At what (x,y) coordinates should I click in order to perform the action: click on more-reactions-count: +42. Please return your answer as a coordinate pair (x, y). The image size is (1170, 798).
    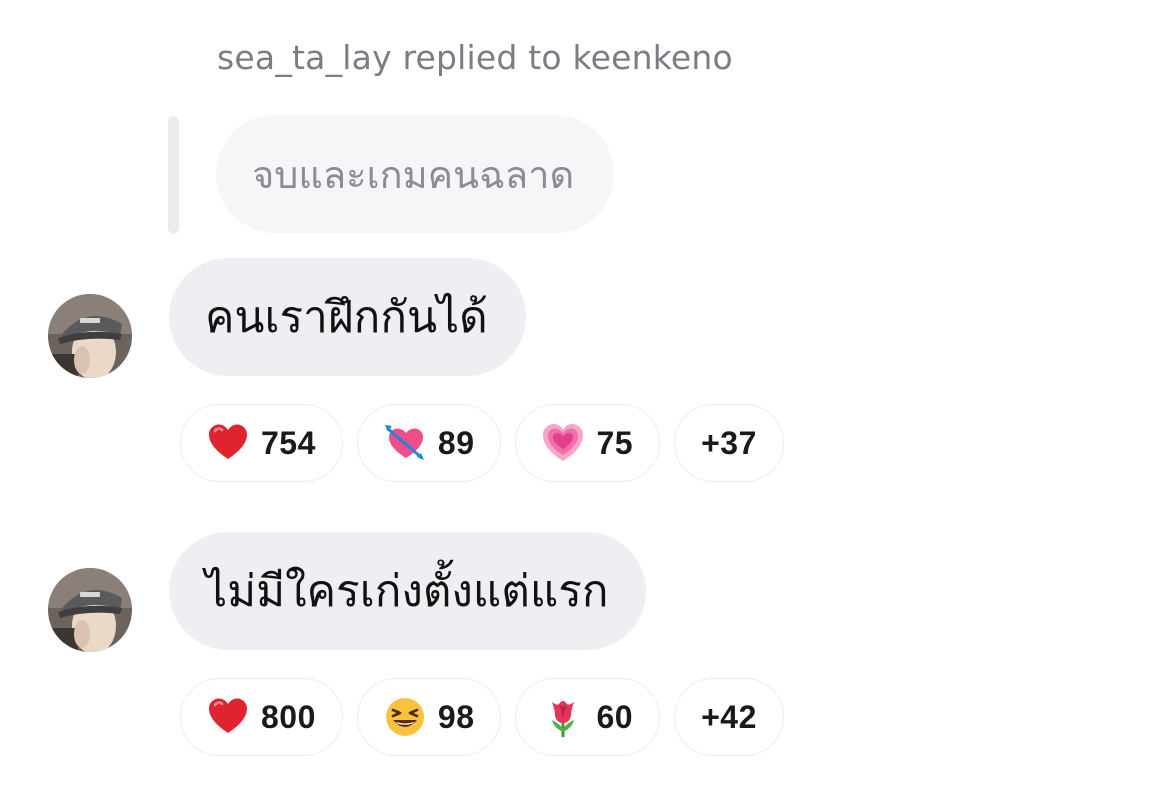
    Looking at the image, I should click on (729, 716).